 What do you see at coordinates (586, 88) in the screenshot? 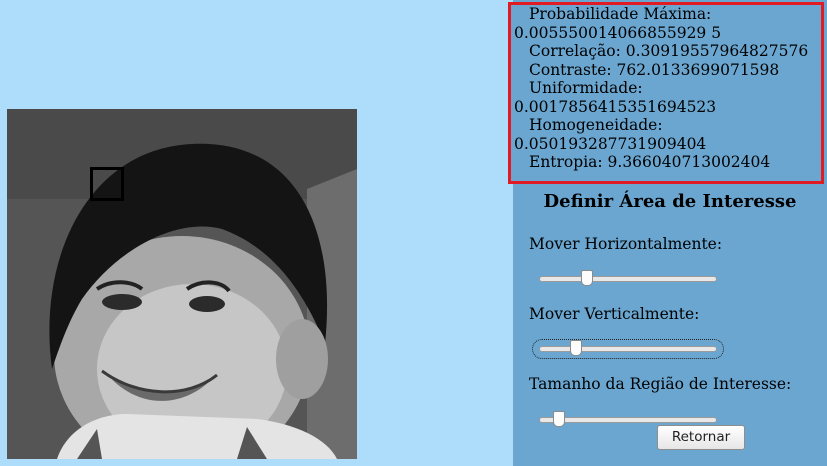
I see `uniformity-label: Uniformidade:` at bounding box center [586, 88].